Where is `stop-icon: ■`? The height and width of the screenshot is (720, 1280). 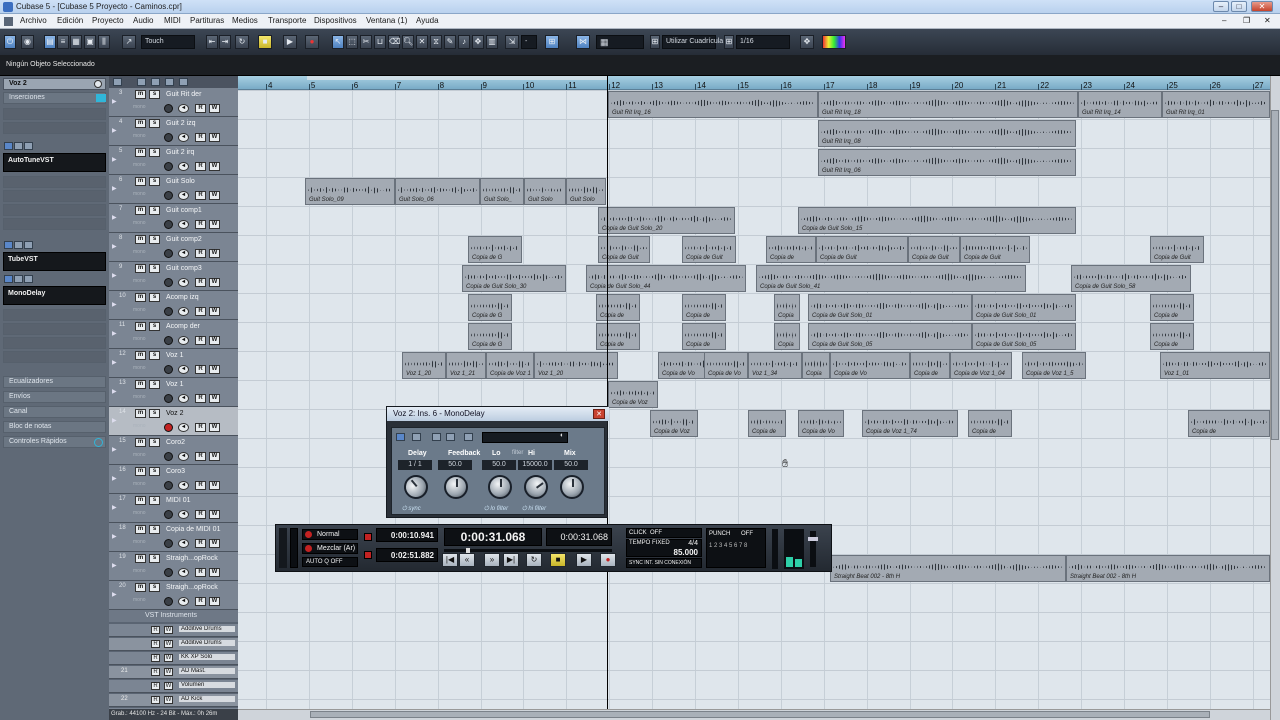
stop-icon: ■ is located at coordinates (265, 42).